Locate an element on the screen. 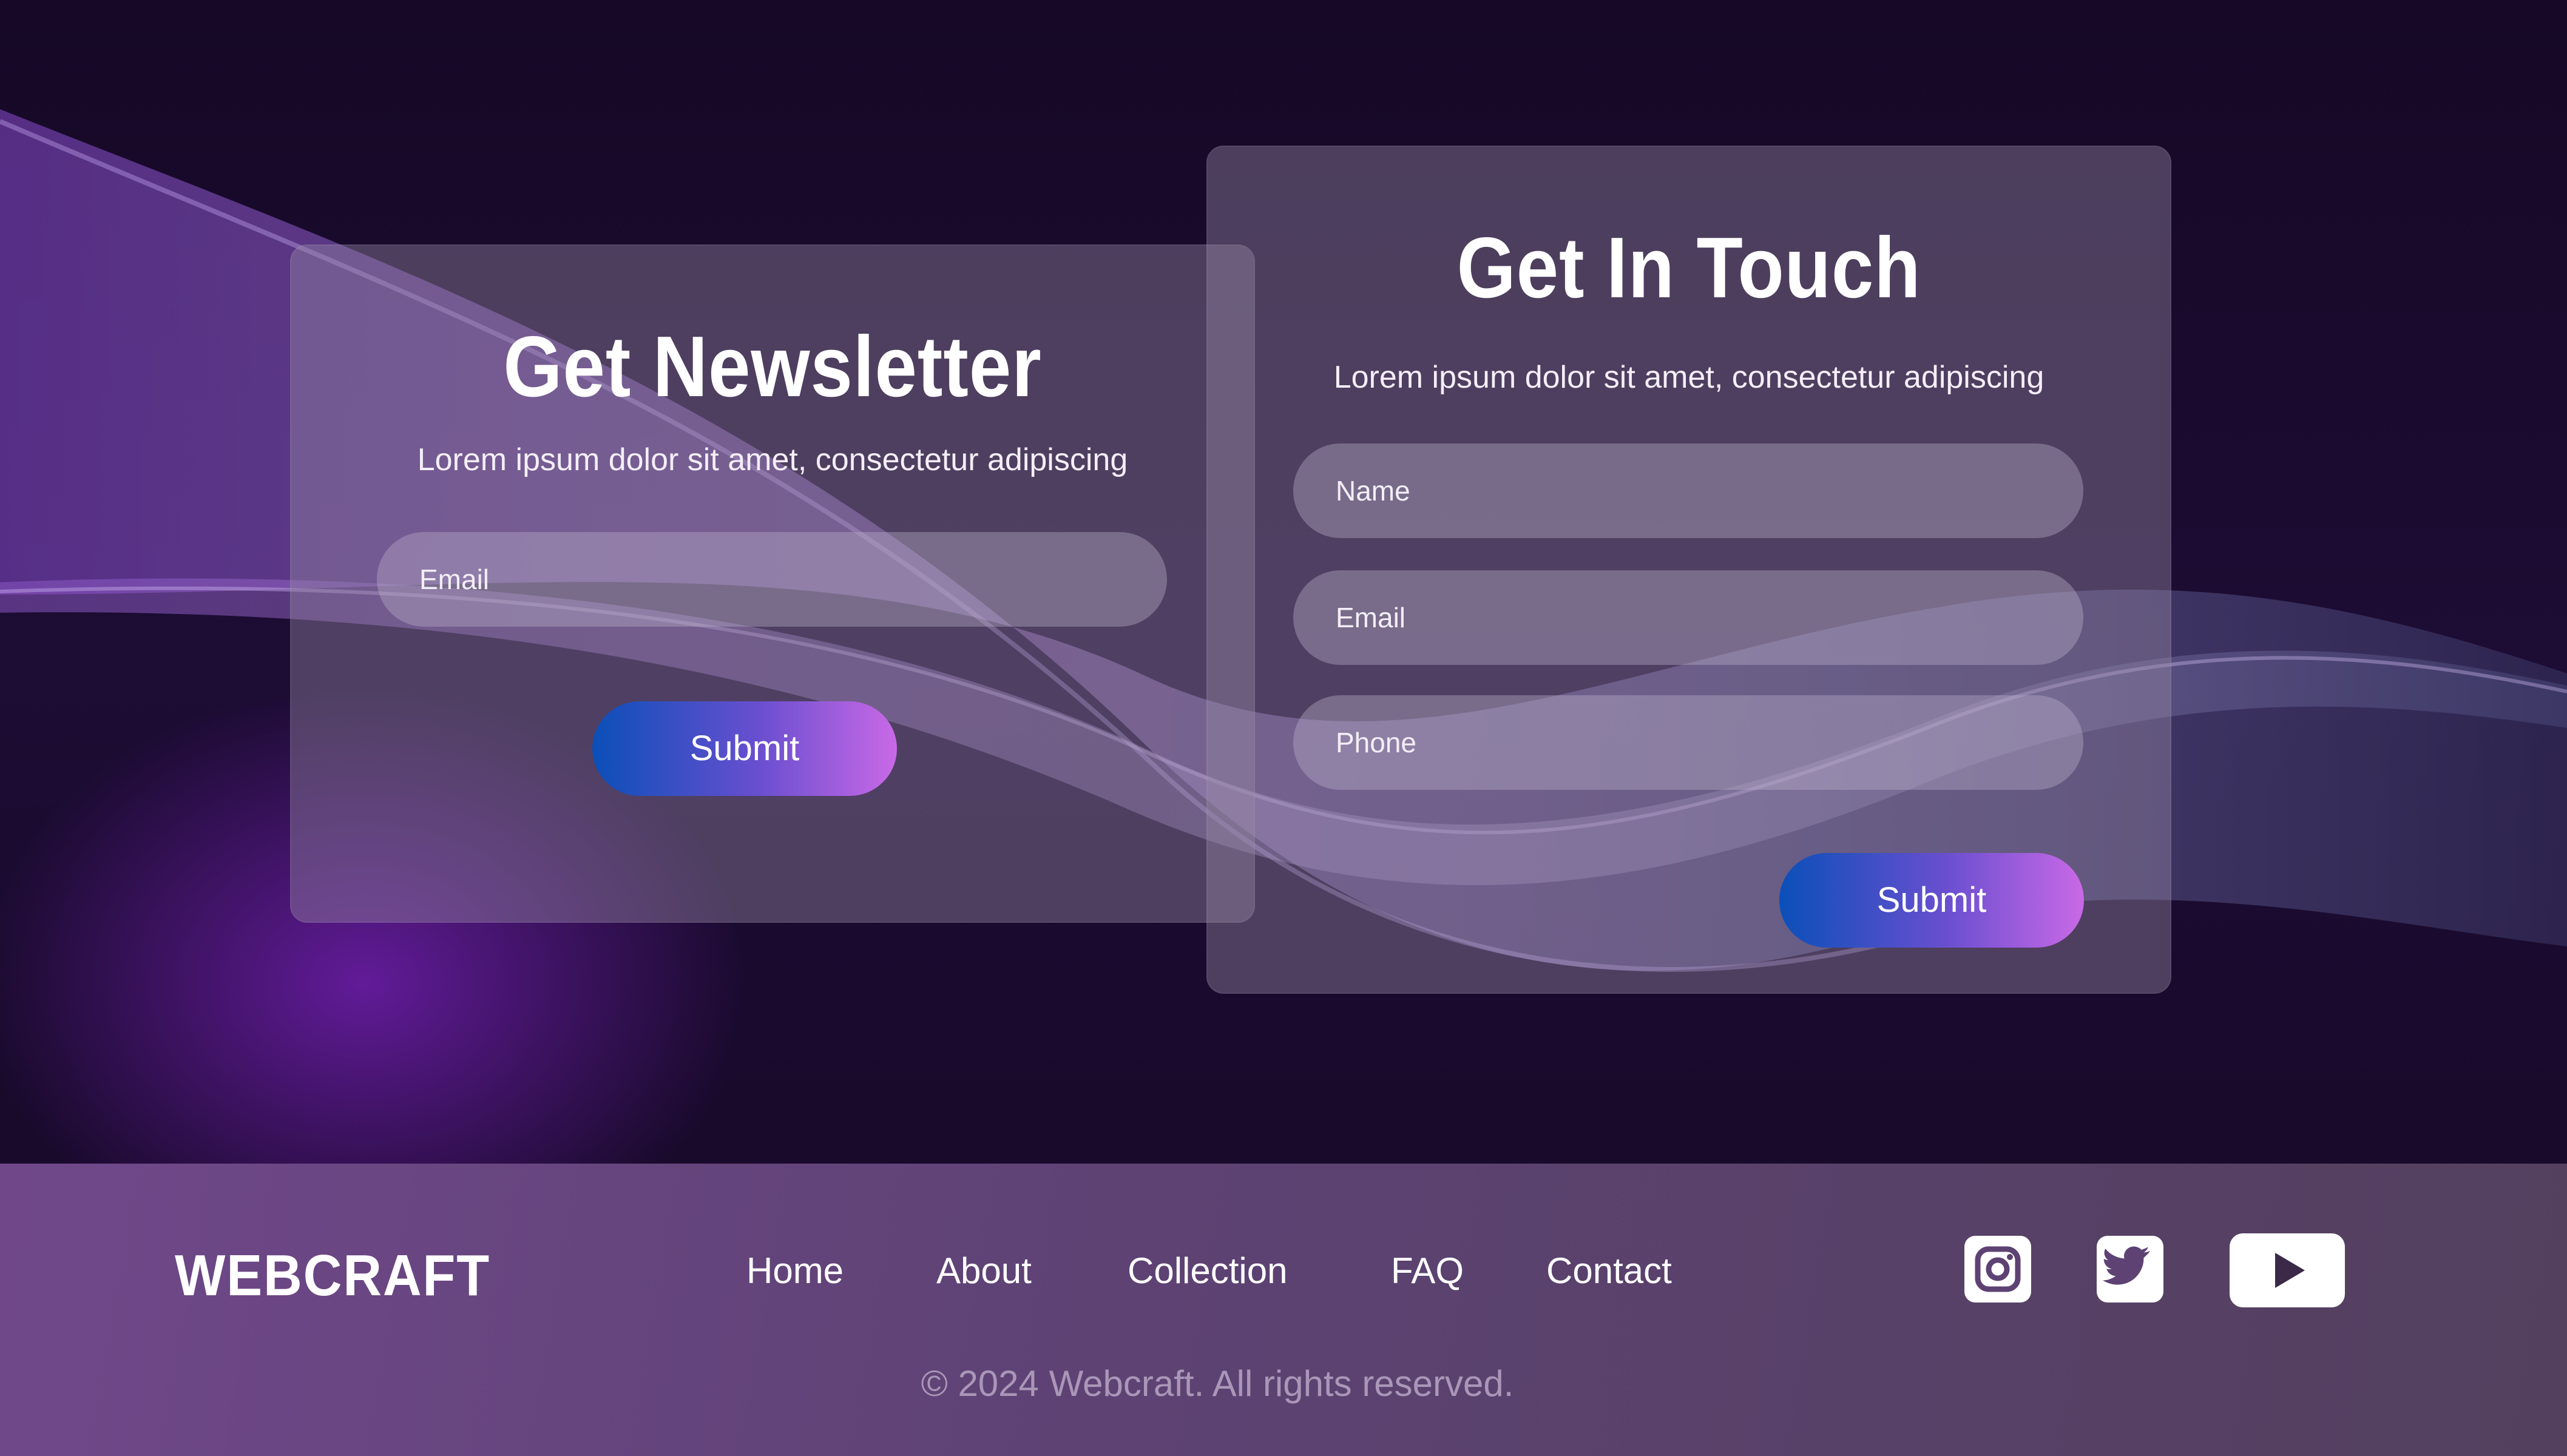  contact-title: Get In Touch is located at coordinates (1688, 268).